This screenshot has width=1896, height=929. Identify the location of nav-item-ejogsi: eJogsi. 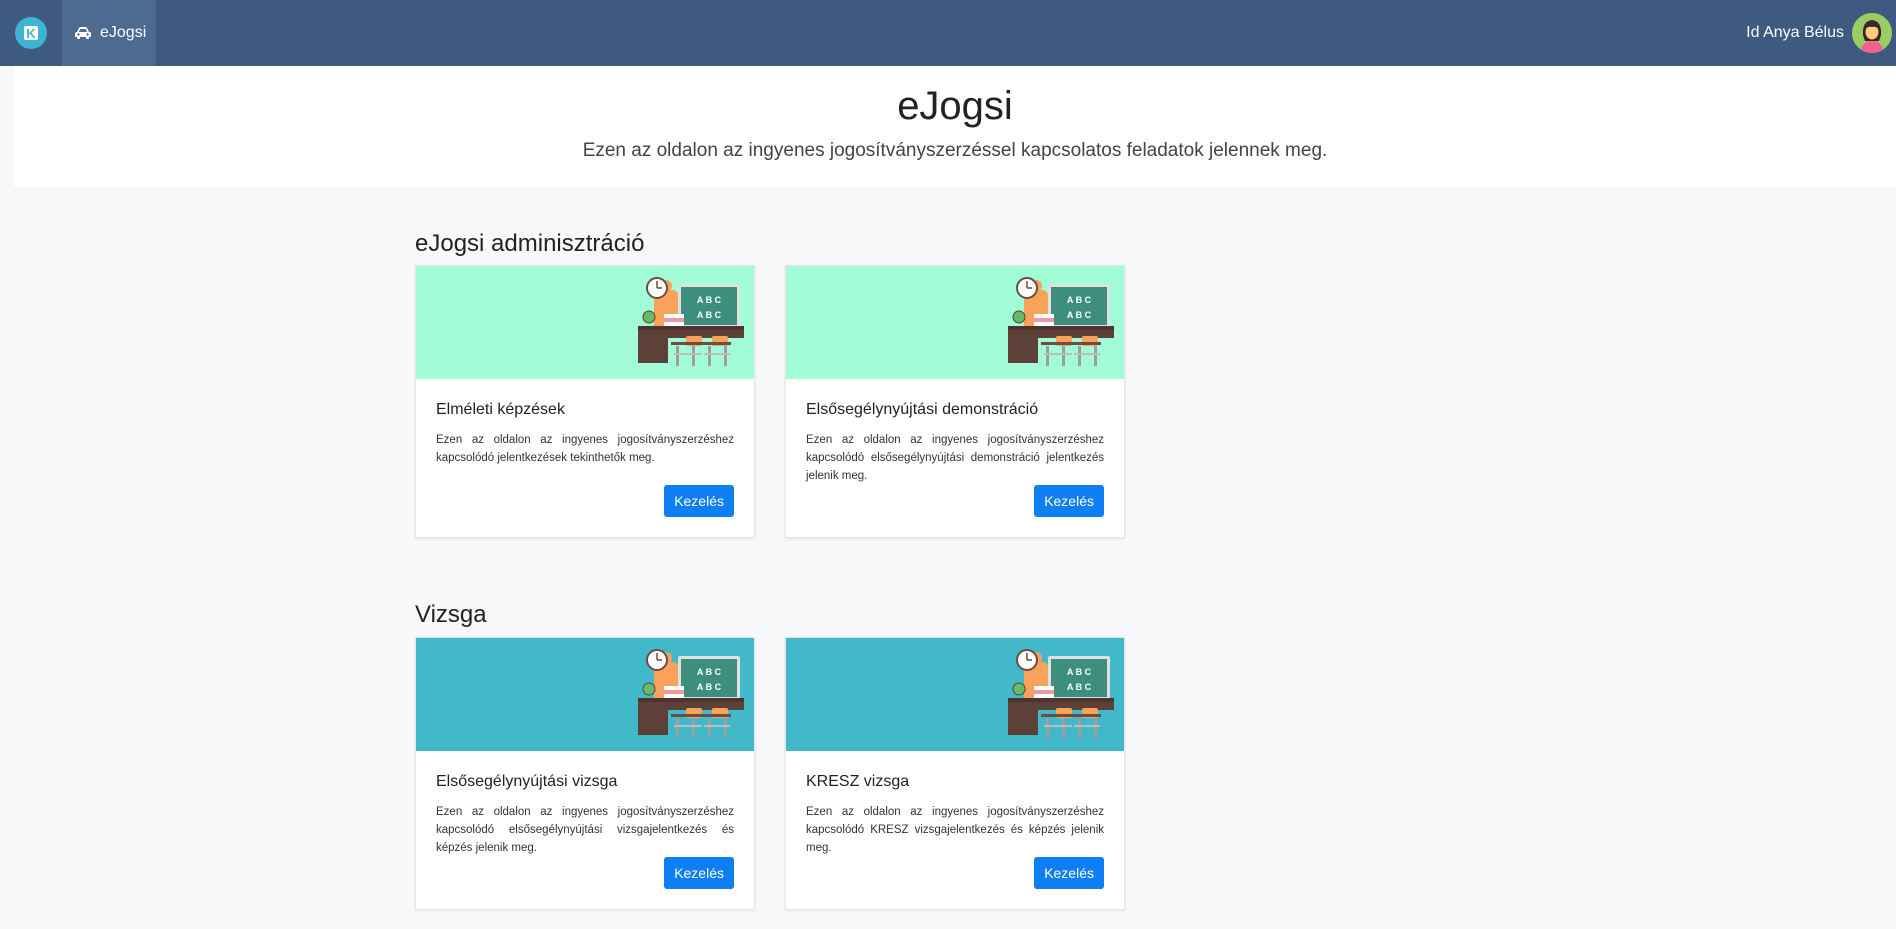
(109, 33).